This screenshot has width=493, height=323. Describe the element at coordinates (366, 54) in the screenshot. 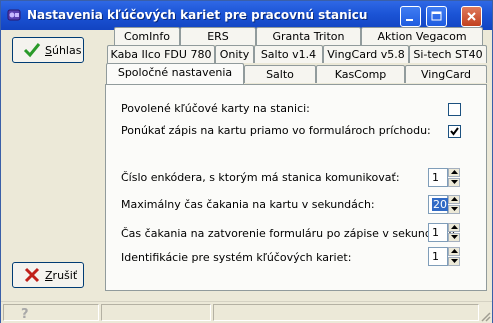

I see `tab-vingcard-v58: VingCard v5.8` at that location.